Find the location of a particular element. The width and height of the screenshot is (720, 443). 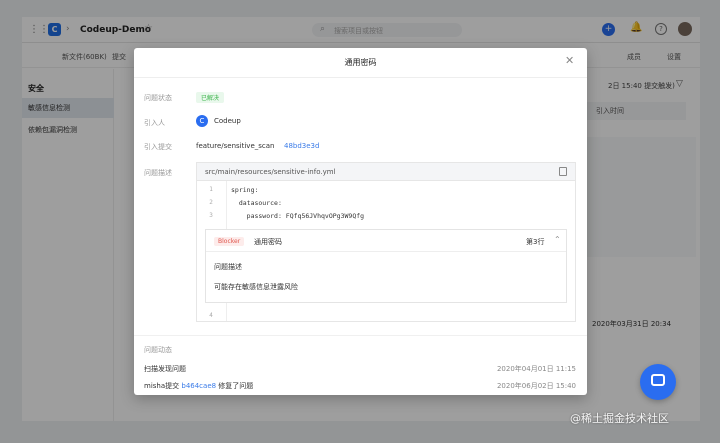

activity-suffix: 修复了问题 is located at coordinates (235, 386).